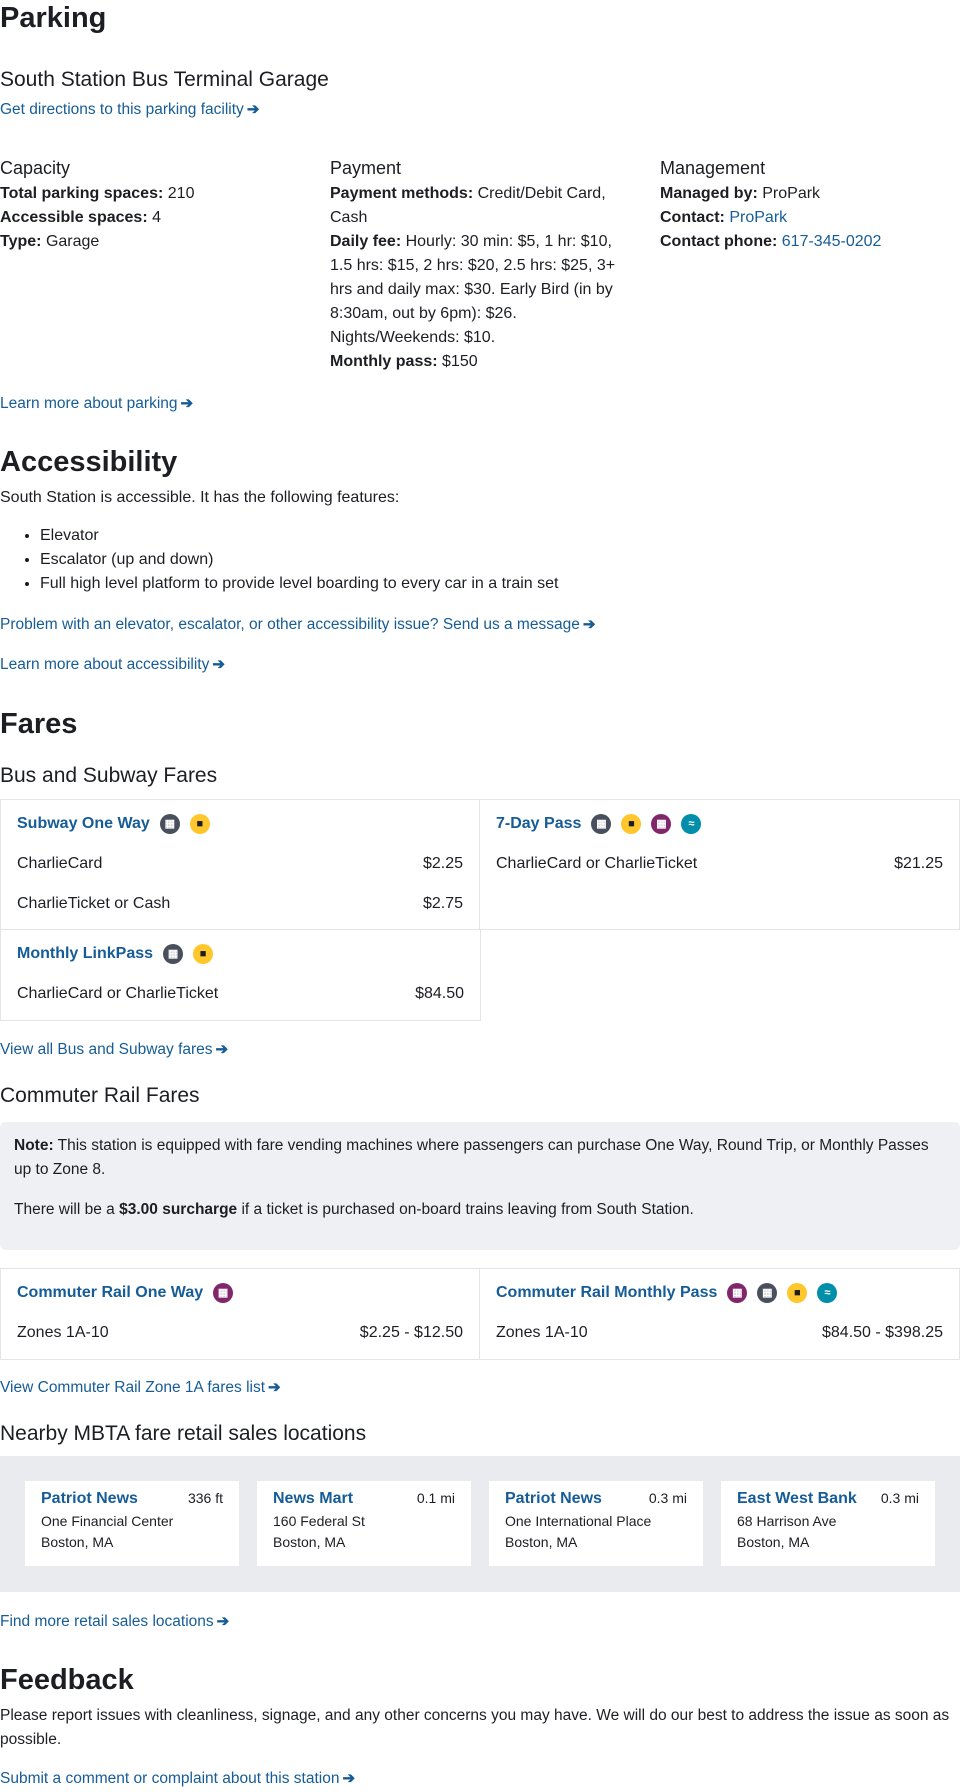 Image resolution: width=960 pixels, height=1792 pixels. I want to click on directions-link: Get directions to this parking facility, so click(122, 109).